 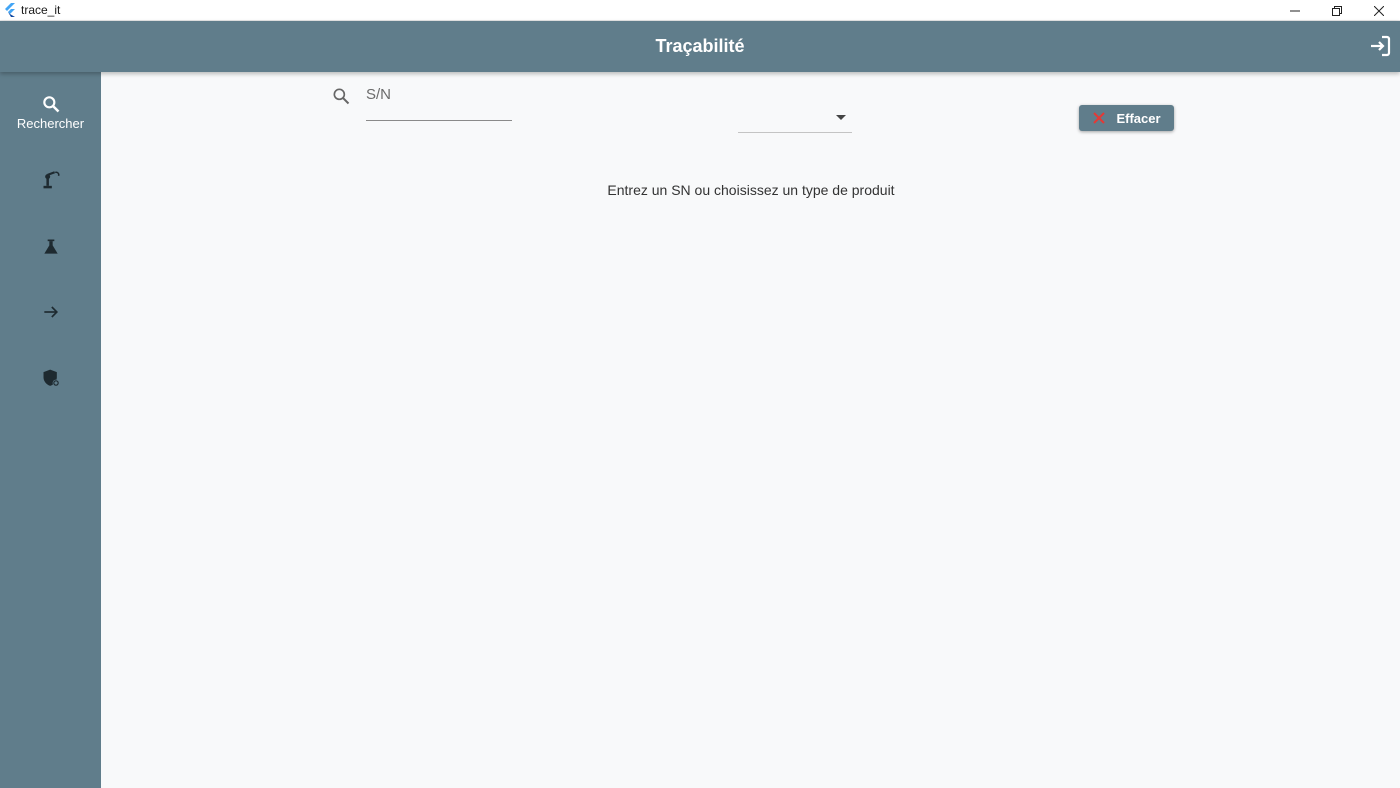 What do you see at coordinates (50, 430) in the screenshot?
I see `navigation-rail: Rechercher` at bounding box center [50, 430].